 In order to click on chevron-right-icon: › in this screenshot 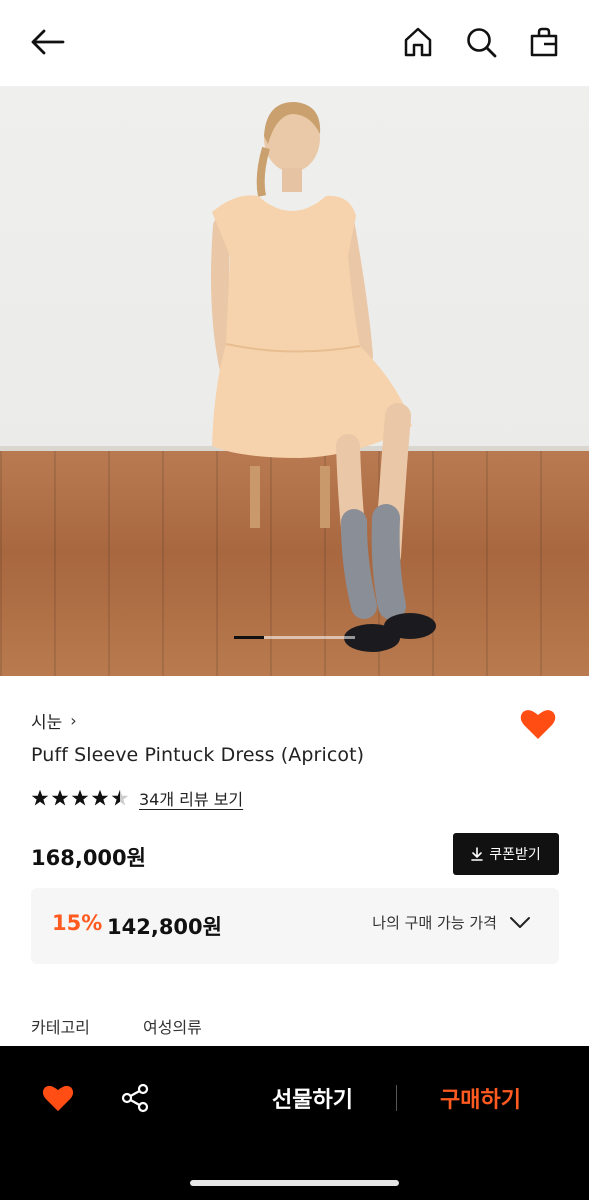, I will do `click(73, 720)`.